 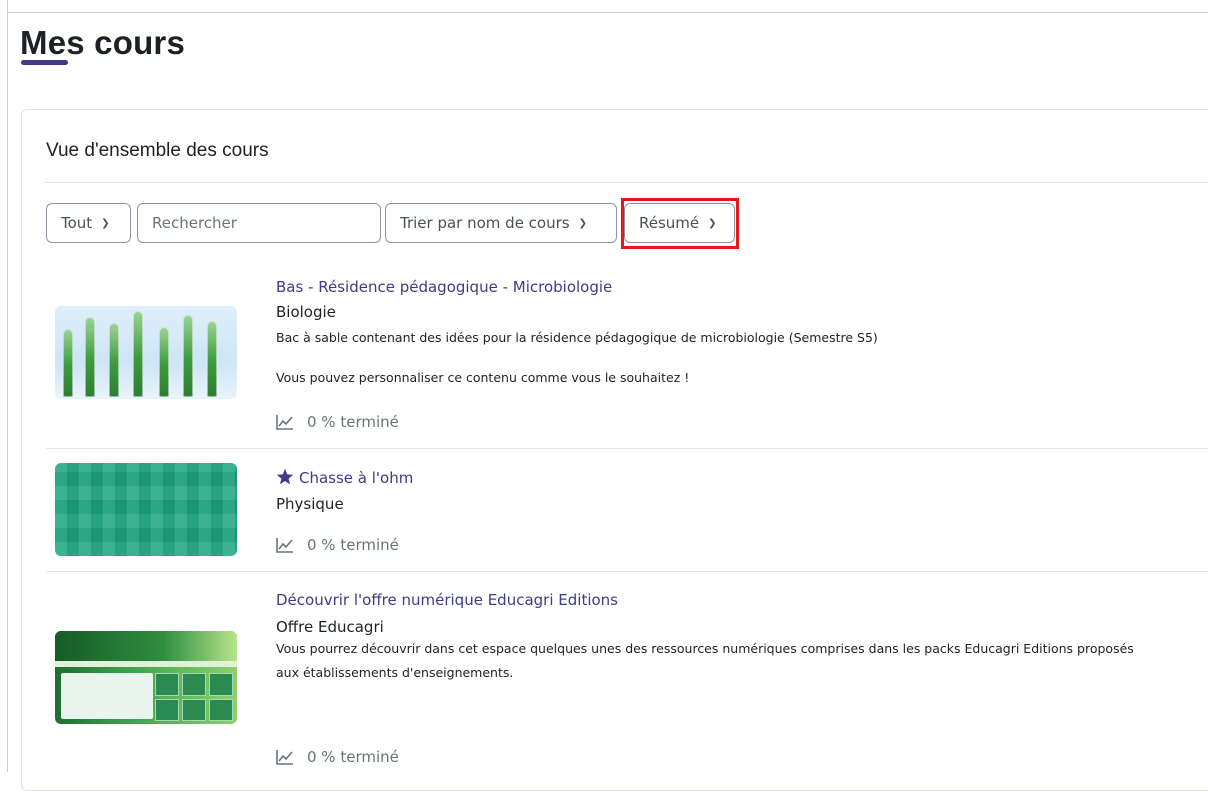 What do you see at coordinates (310, 504) in the screenshot?
I see `course-category: Physique` at bounding box center [310, 504].